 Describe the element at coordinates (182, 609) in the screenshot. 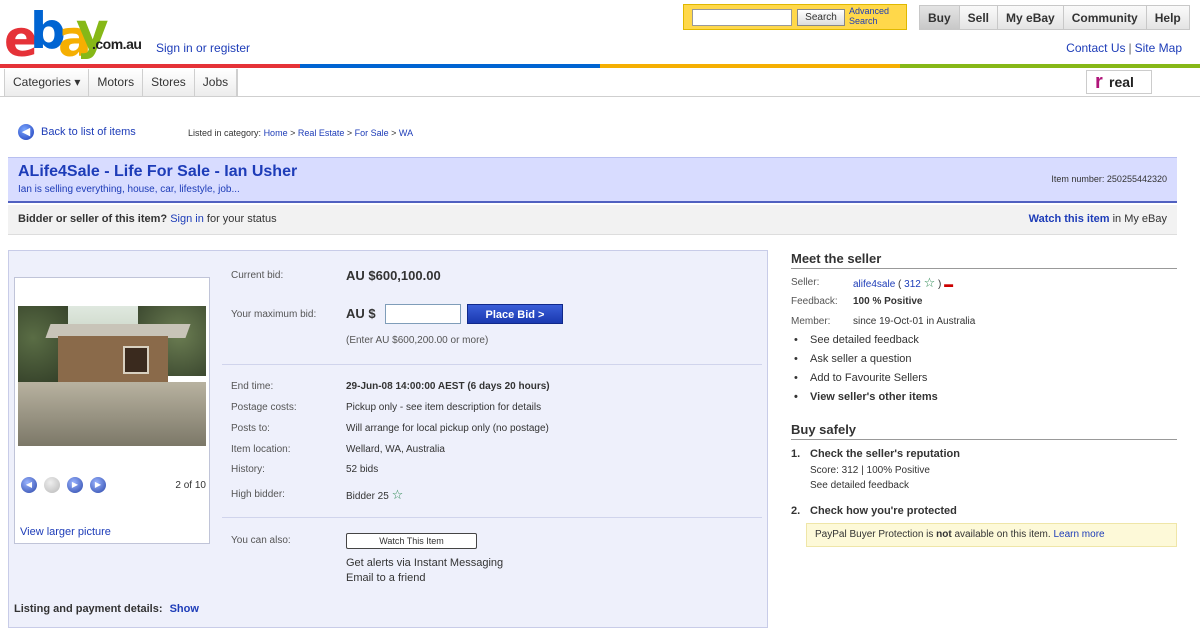

I see `listing-details-show-link: Show` at that location.